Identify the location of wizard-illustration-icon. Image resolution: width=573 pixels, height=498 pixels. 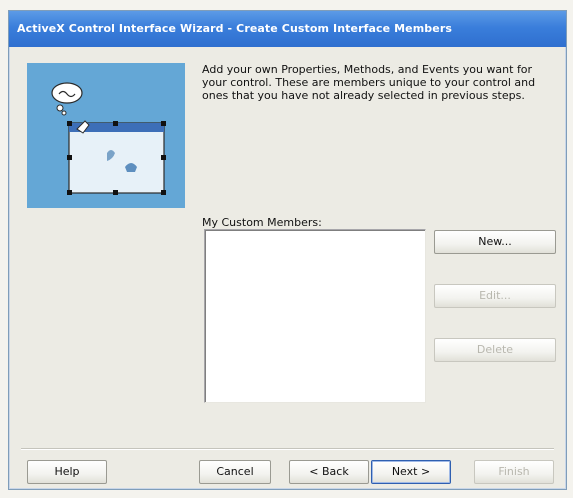
(106, 135).